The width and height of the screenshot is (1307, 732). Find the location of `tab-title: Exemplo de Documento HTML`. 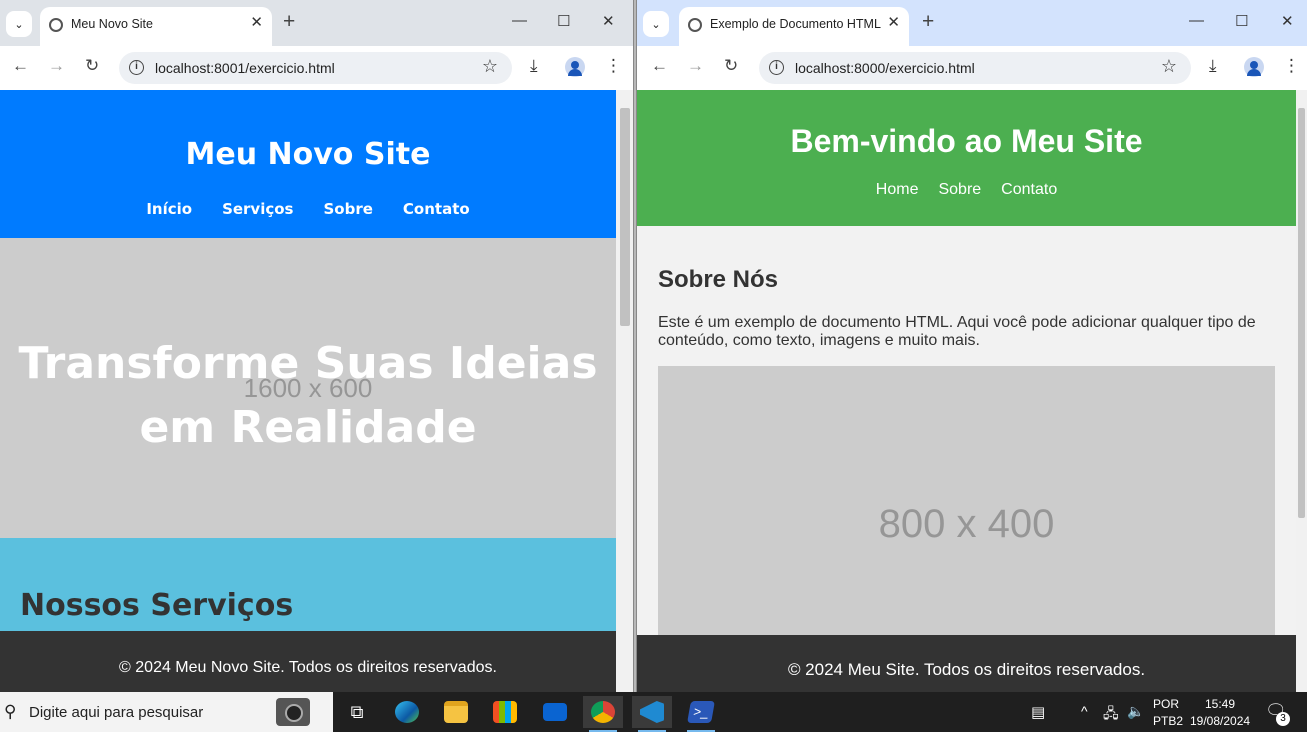

tab-title: Exemplo de Documento HTML is located at coordinates (795, 24).